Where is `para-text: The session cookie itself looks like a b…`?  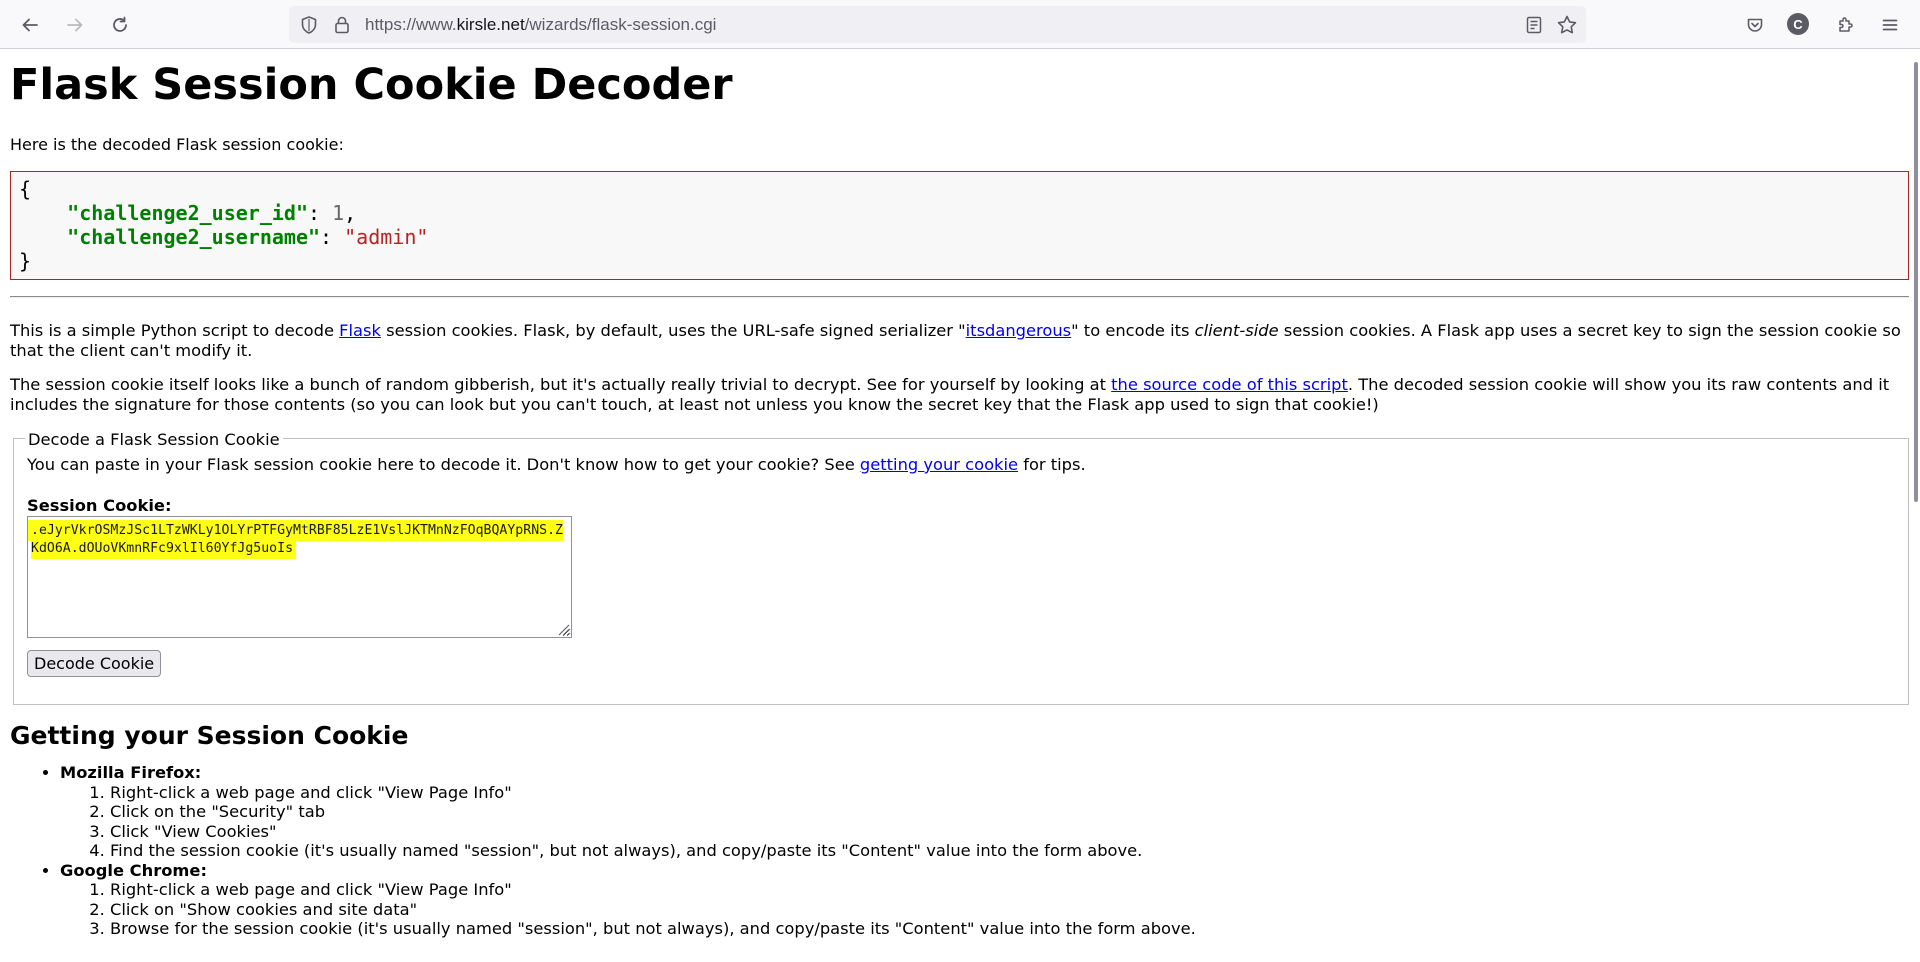
para-text: The session cookie itself looks like a b… is located at coordinates (561, 384).